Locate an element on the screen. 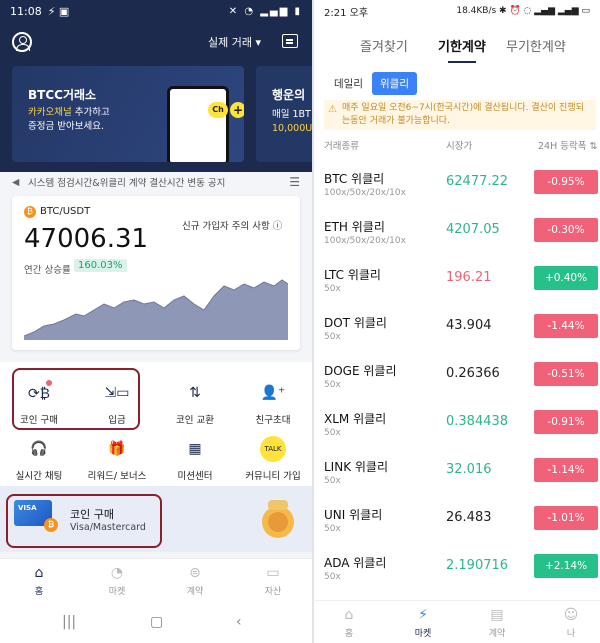  contract-name: DOT 위클리 is located at coordinates (355, 323).